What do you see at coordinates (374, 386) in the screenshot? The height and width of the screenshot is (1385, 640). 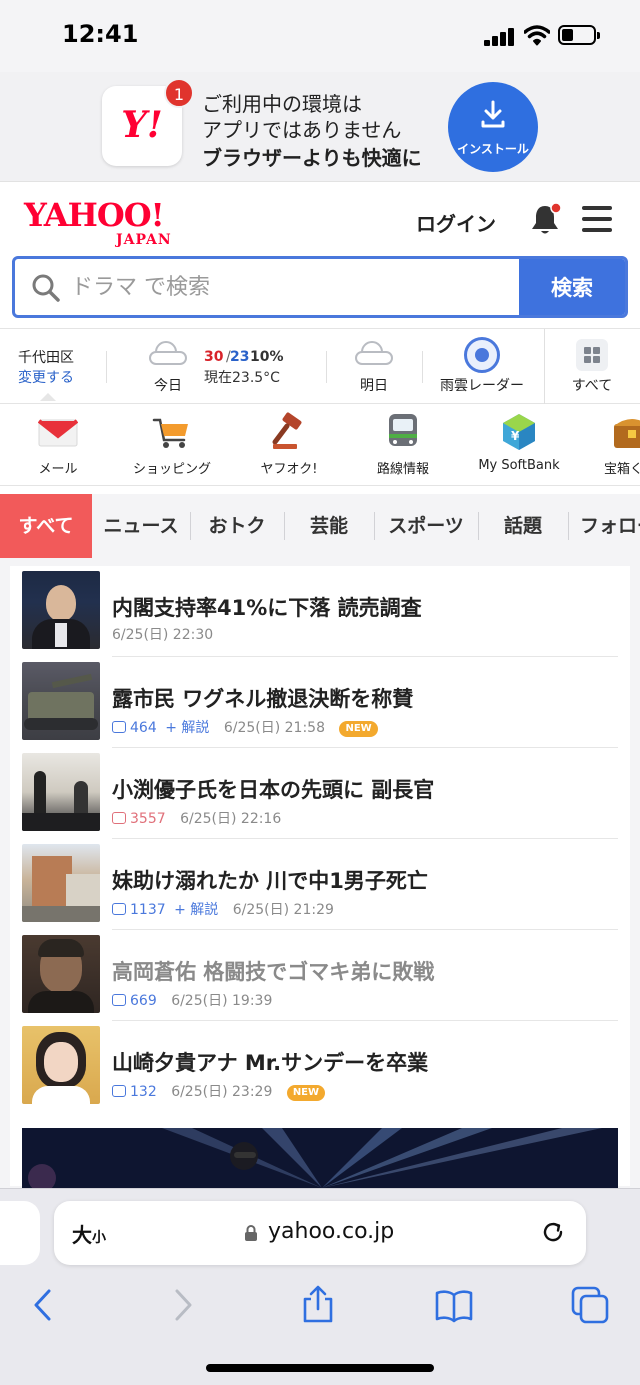 I see `tomorrow-label: 明日` at bounding box center [374, 386].